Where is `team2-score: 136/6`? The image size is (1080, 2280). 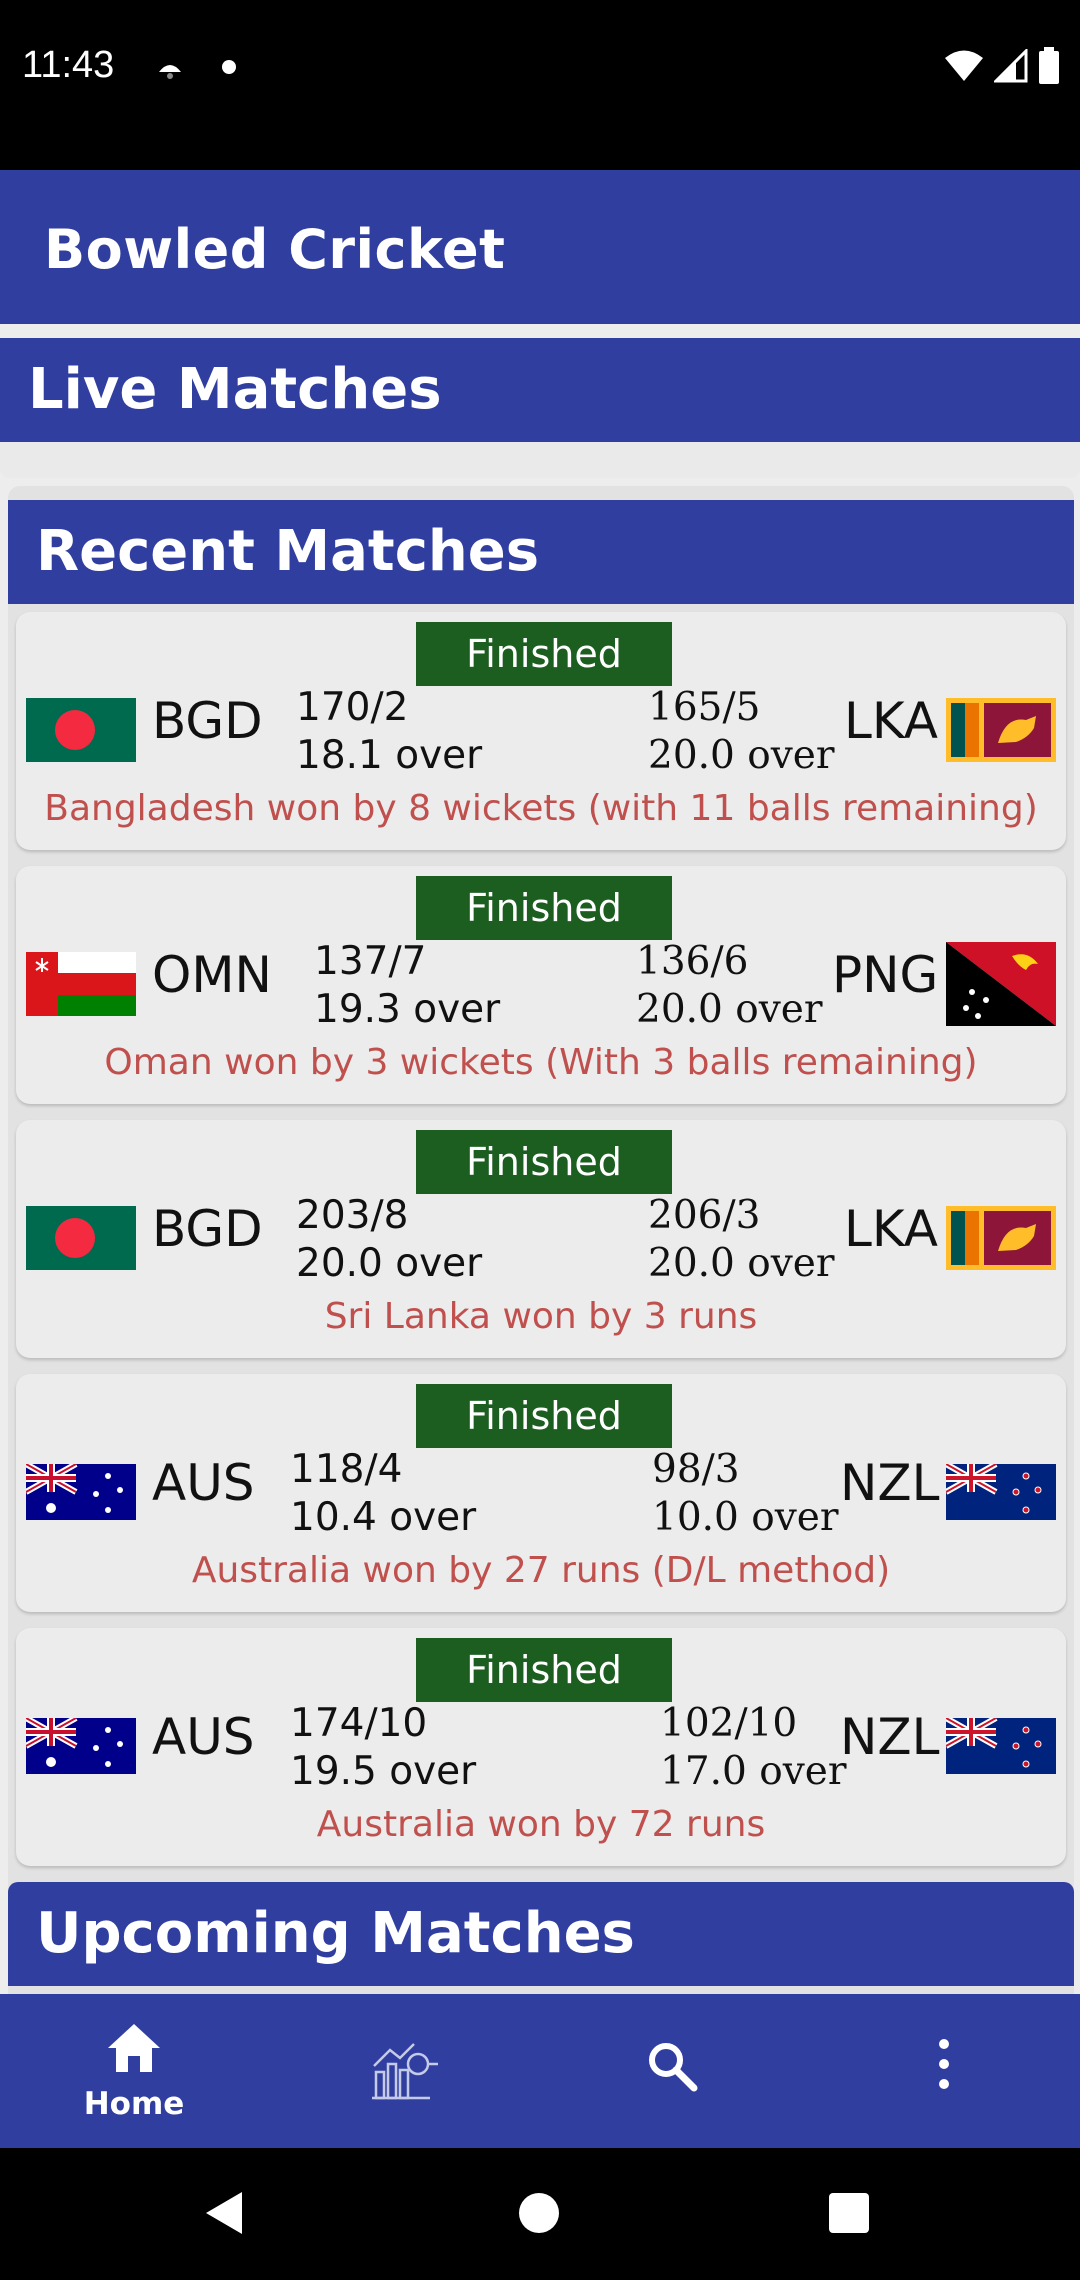 team2-score: 136/6 is located at coordinates (692, 961).